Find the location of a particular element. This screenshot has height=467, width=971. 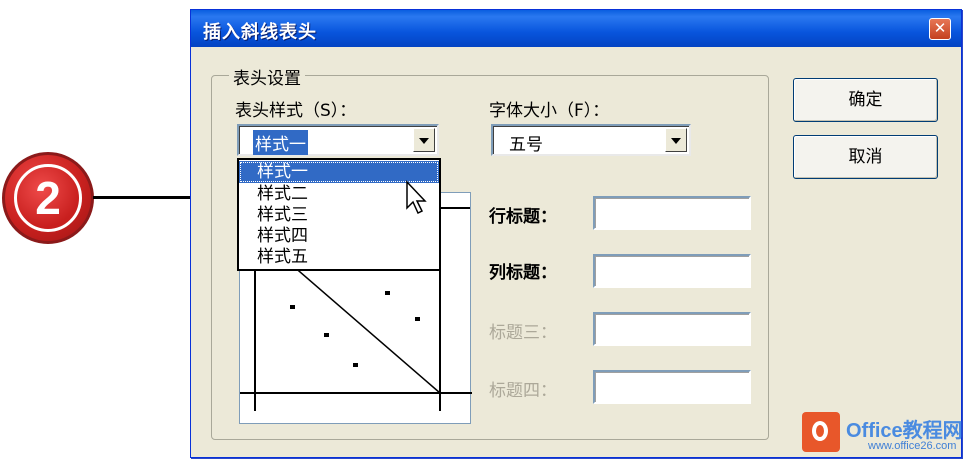

title-four-label: 标题四： is located at coordinates (523, 391).